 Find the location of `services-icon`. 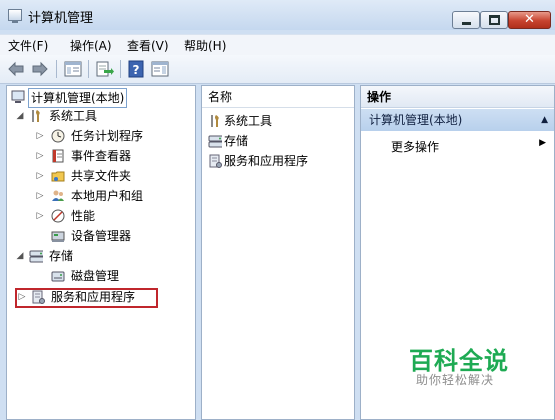

services-icon is located at coordinates (215, 161).